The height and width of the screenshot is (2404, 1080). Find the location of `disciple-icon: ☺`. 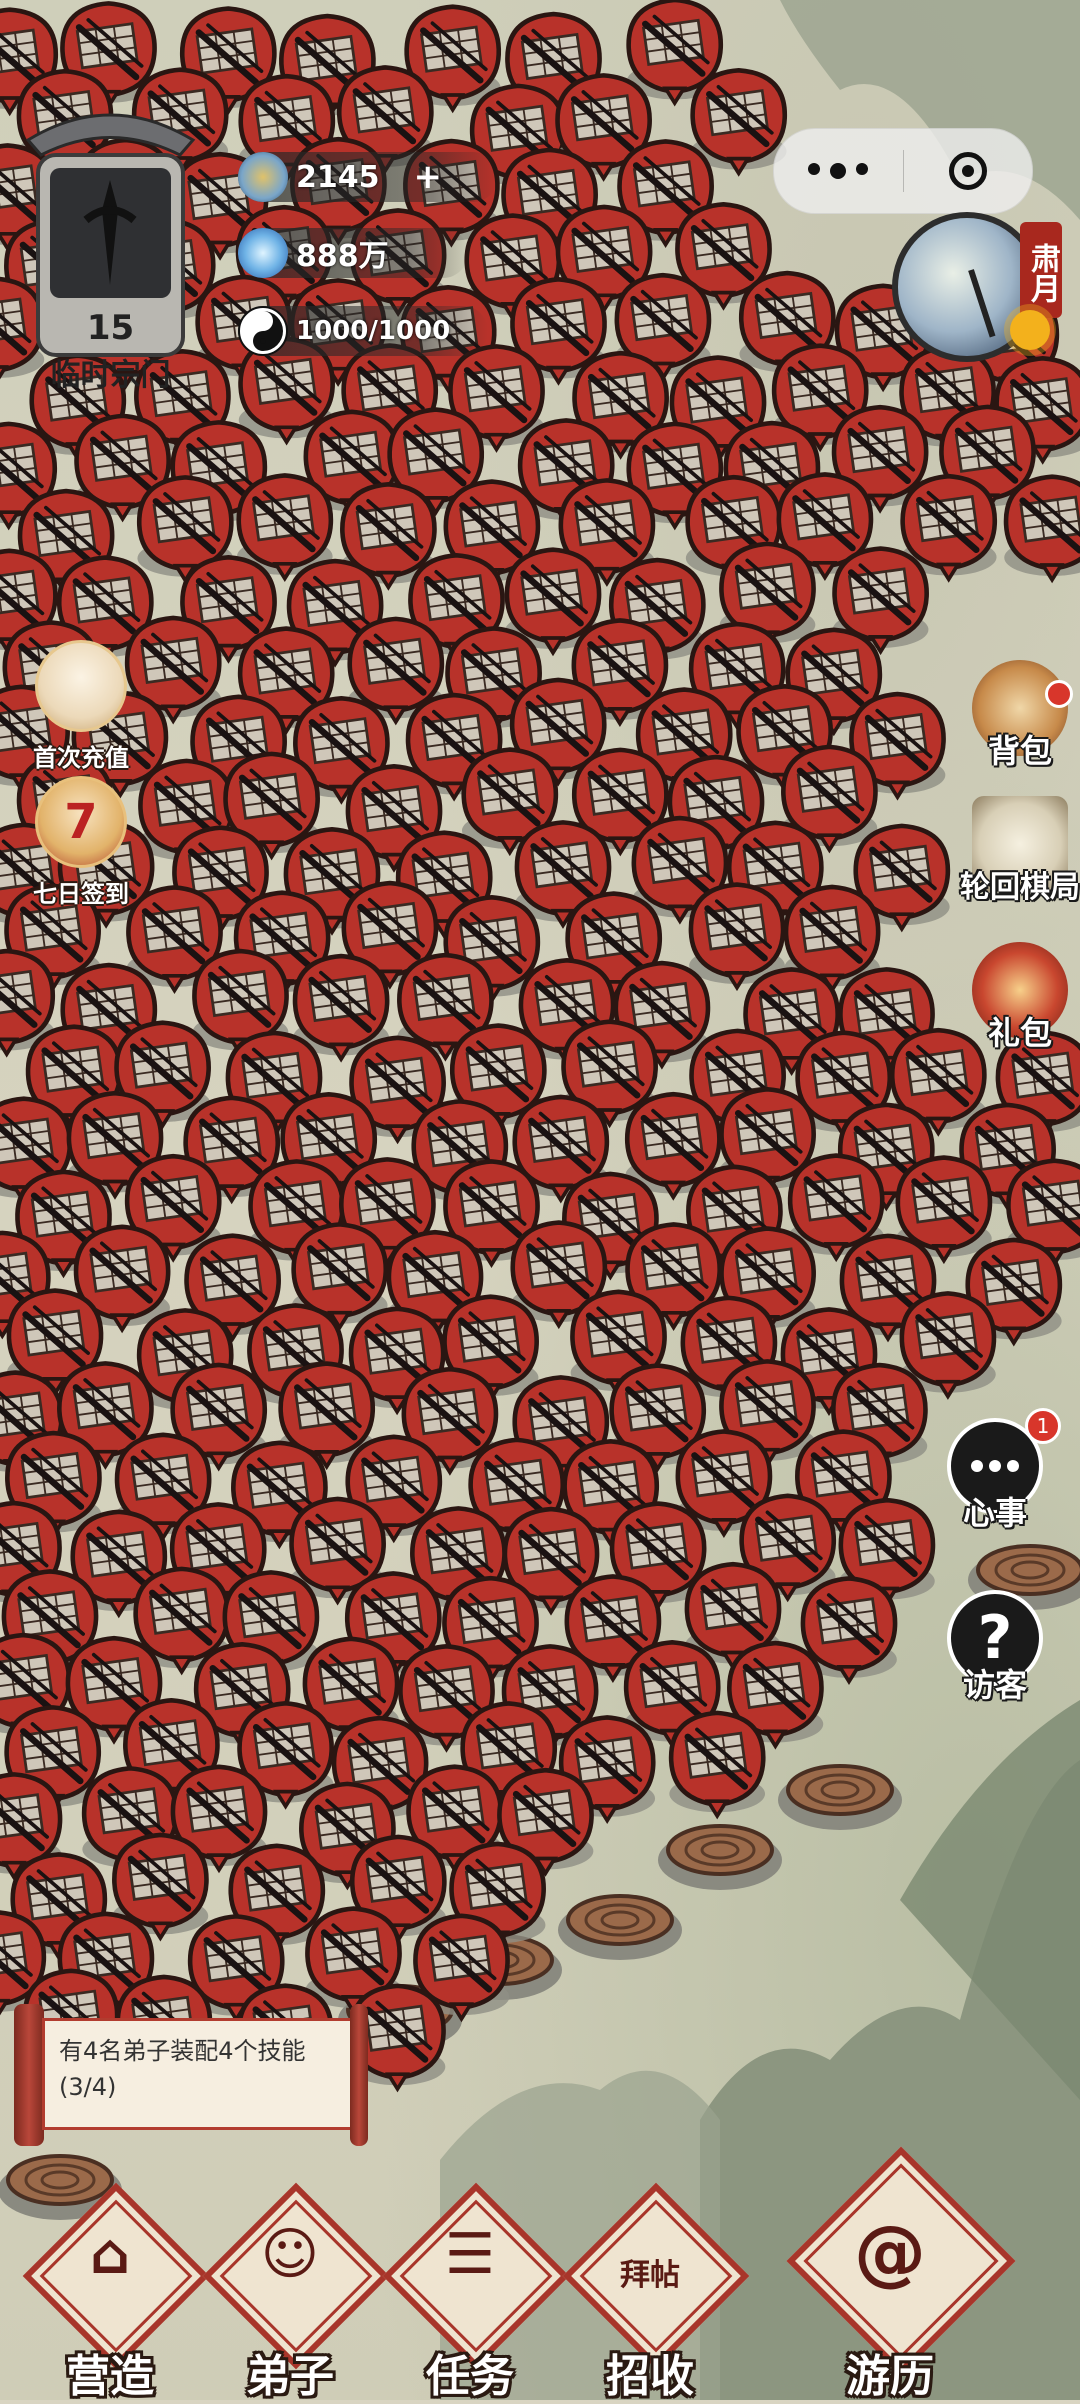

disciple-icon: ☺ is located at coordinates (290, 2254).